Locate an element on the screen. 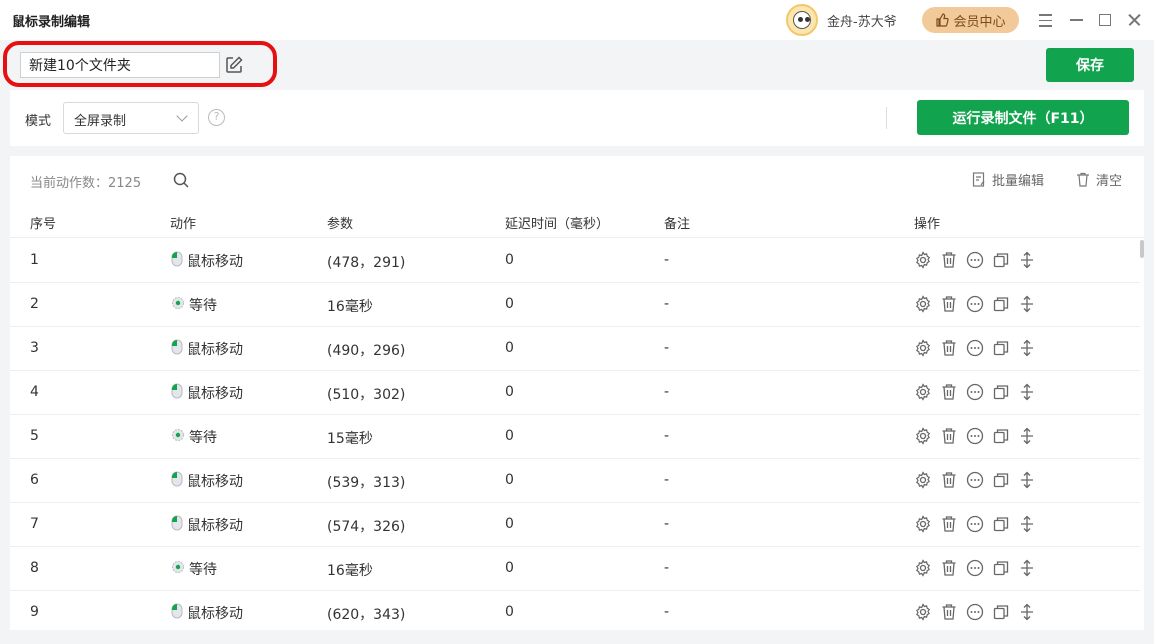 This screenshot has width=1154, height=644. table-row: 6 鼠标移动 (539，313) 0 - is located at coordinates (575, 481).